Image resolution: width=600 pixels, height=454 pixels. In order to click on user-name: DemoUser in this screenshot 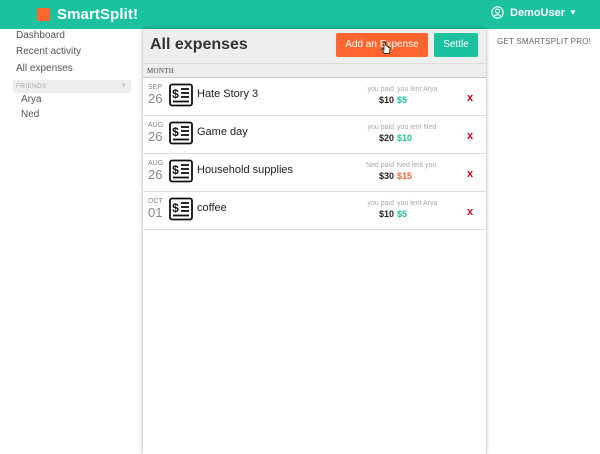, I will do `click(538, 12)`.